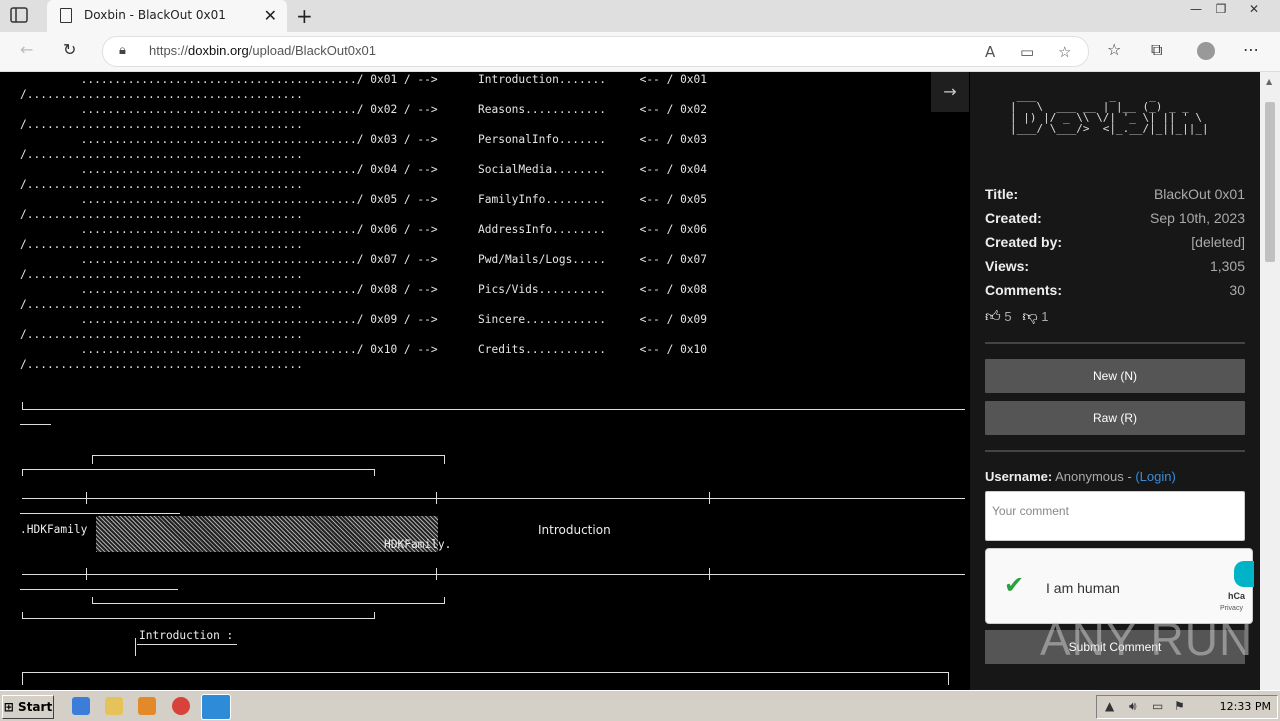 This screenshot has height=721, width=1280. I want to click on meta-created-by: Created by: [deleted], so click(1115, 242).